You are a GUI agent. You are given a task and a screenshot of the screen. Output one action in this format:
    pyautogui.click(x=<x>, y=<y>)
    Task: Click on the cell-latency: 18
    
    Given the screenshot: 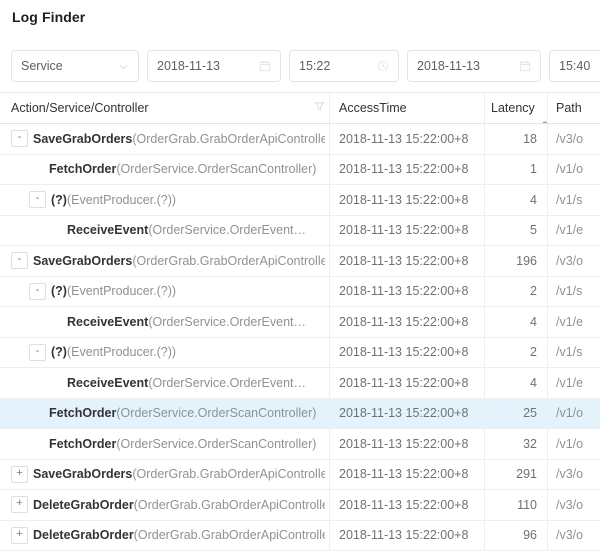 What is the action you would take?
    pyautogui.click(x=516, y=139)
    